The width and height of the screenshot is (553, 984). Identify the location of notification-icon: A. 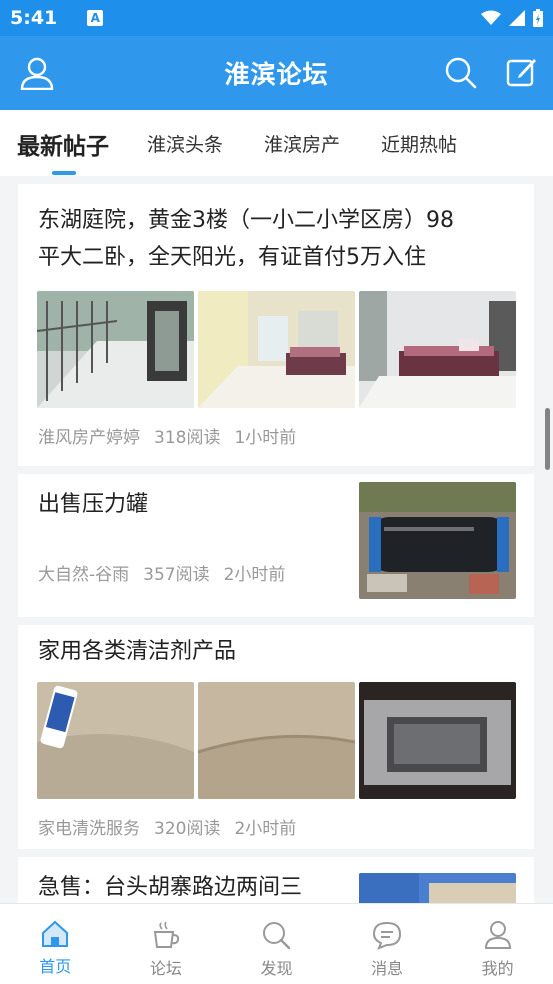
(95, 18).